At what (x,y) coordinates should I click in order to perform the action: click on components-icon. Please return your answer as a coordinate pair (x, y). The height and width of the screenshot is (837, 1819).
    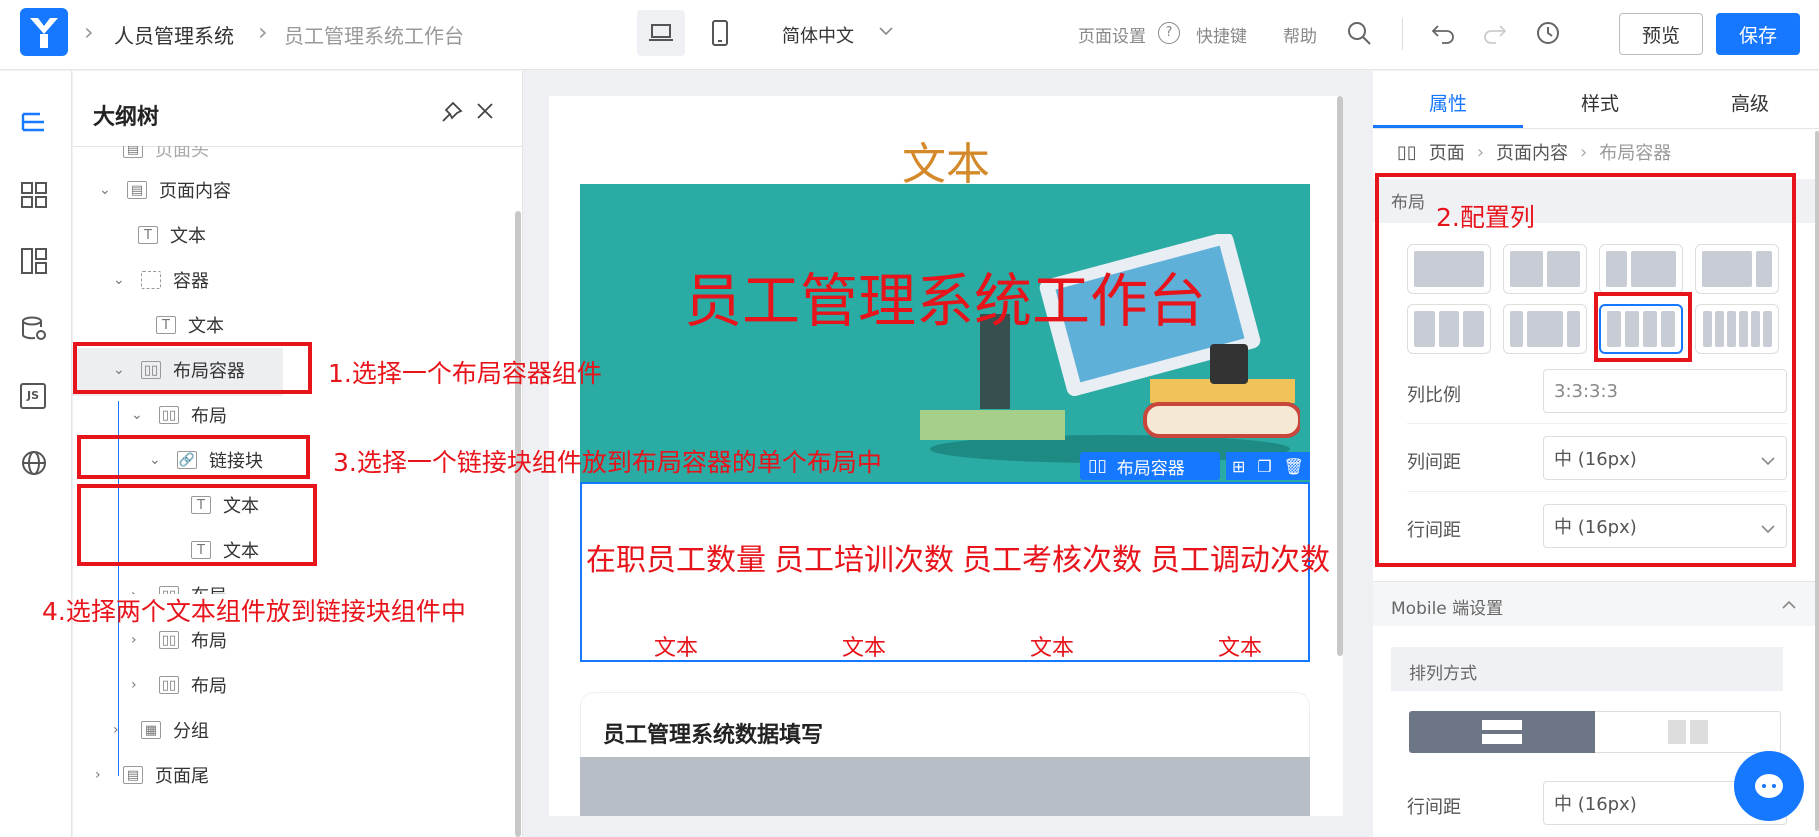
    Looking at the image, I should click on (34, 197).